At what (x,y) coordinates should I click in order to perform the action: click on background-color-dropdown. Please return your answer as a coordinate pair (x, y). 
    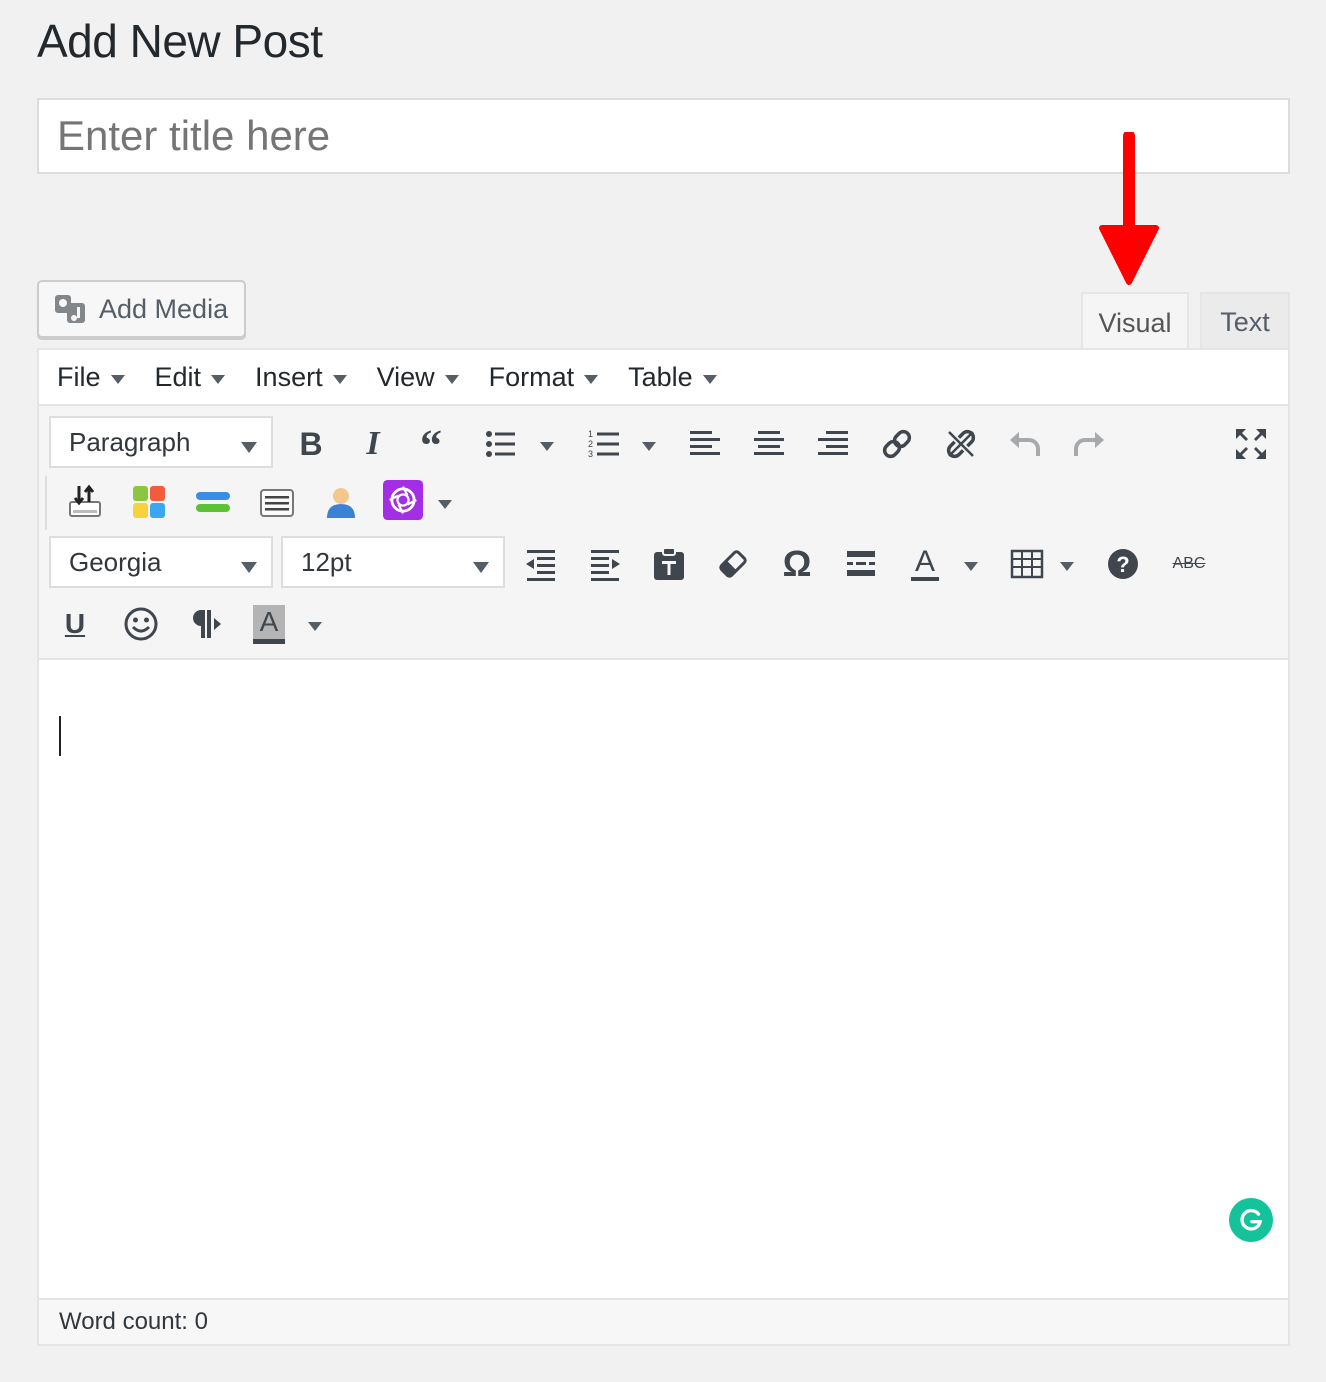
    Looking at the image, I should click on (315, 624).